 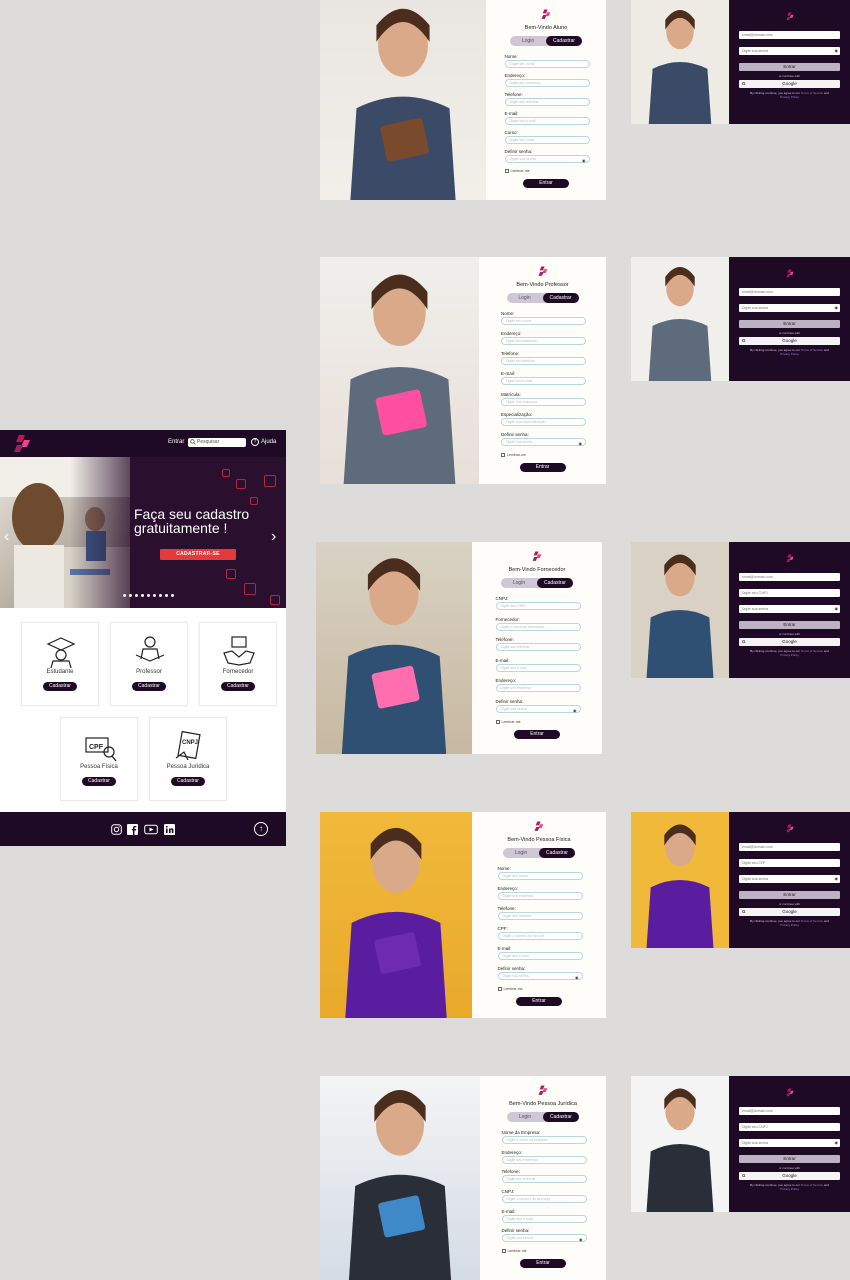 What do you see at coordinates (543, 421) in the screenshot?
I see `text-field: Digite sua especialização` at bounding box center [543, 421].